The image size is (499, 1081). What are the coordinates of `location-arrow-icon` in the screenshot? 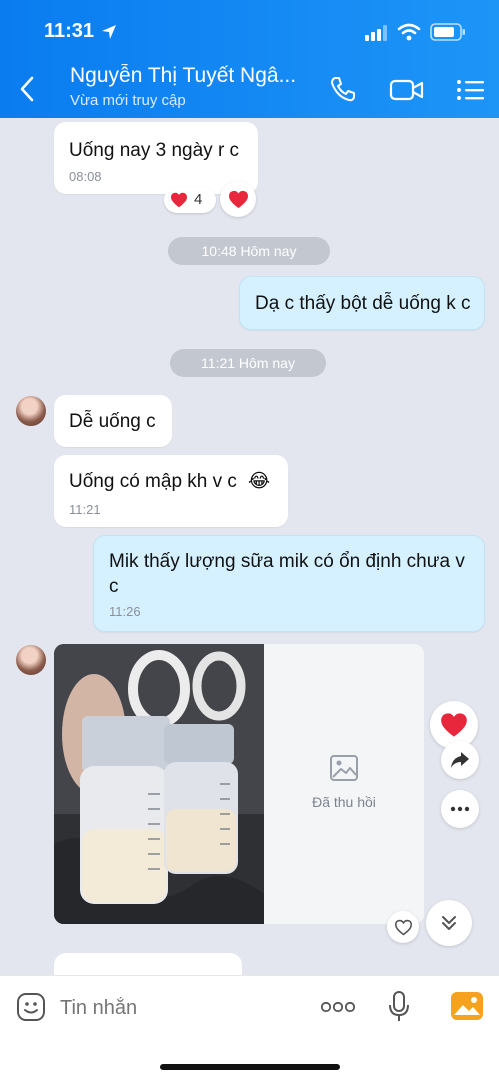 It's located at (109, 32).